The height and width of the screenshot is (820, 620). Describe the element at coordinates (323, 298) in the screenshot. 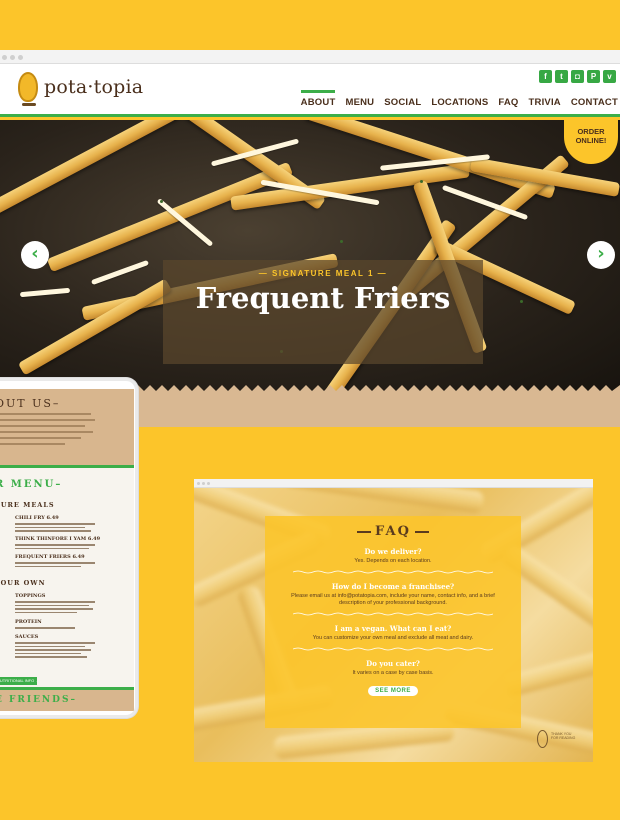

I see `hero-title: Frequent Friers` at that location.